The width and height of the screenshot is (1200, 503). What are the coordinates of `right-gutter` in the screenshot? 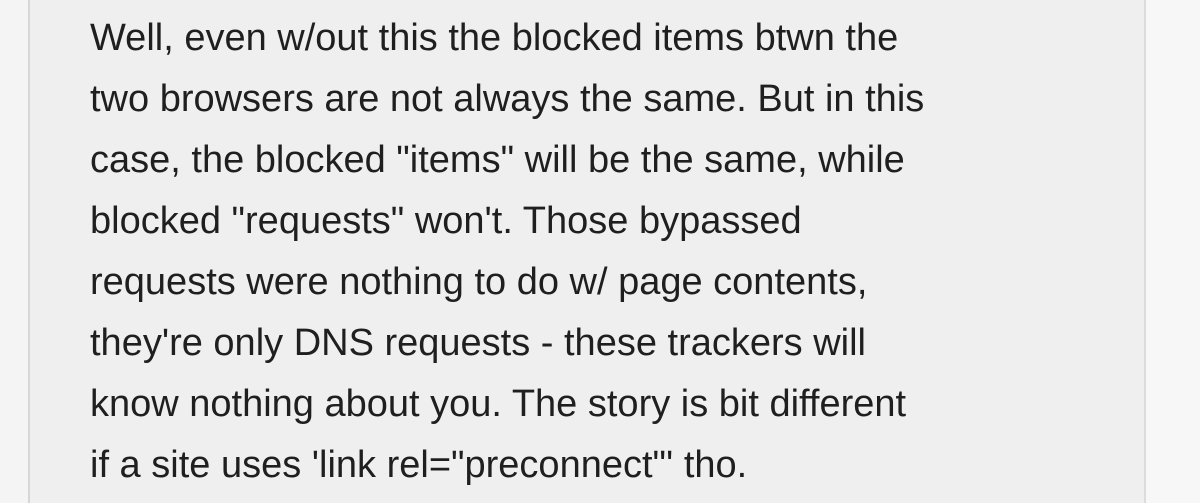 It's located at (1173, 251).